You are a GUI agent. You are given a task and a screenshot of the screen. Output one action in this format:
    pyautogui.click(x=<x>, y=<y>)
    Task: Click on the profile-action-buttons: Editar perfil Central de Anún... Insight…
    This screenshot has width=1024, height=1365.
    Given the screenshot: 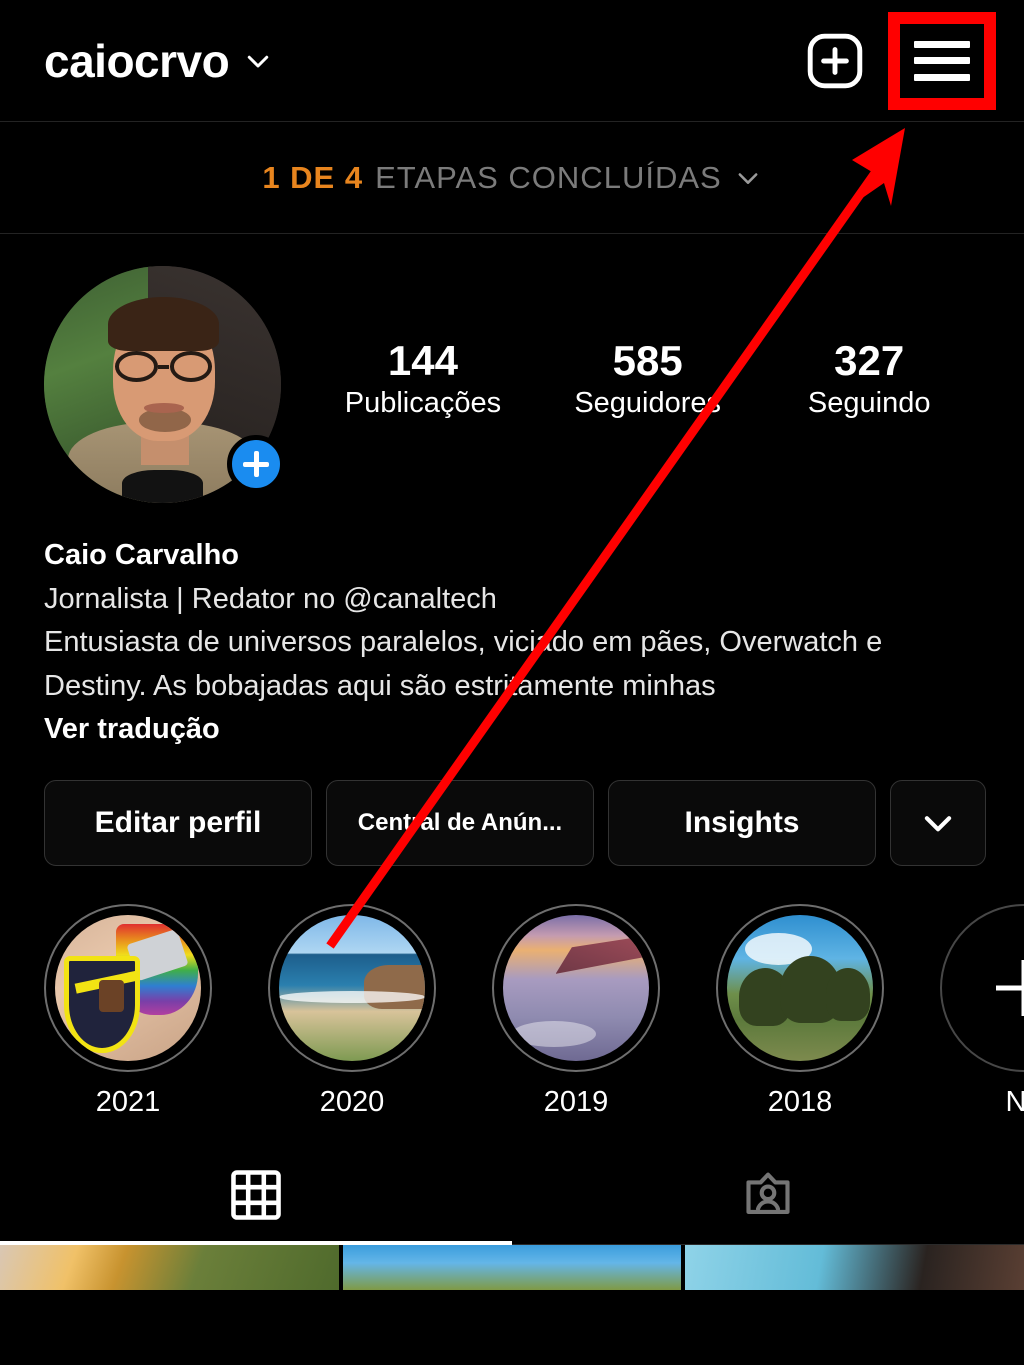 What is the action you would take?
    pyautogui.click(x=512, y=806)
    